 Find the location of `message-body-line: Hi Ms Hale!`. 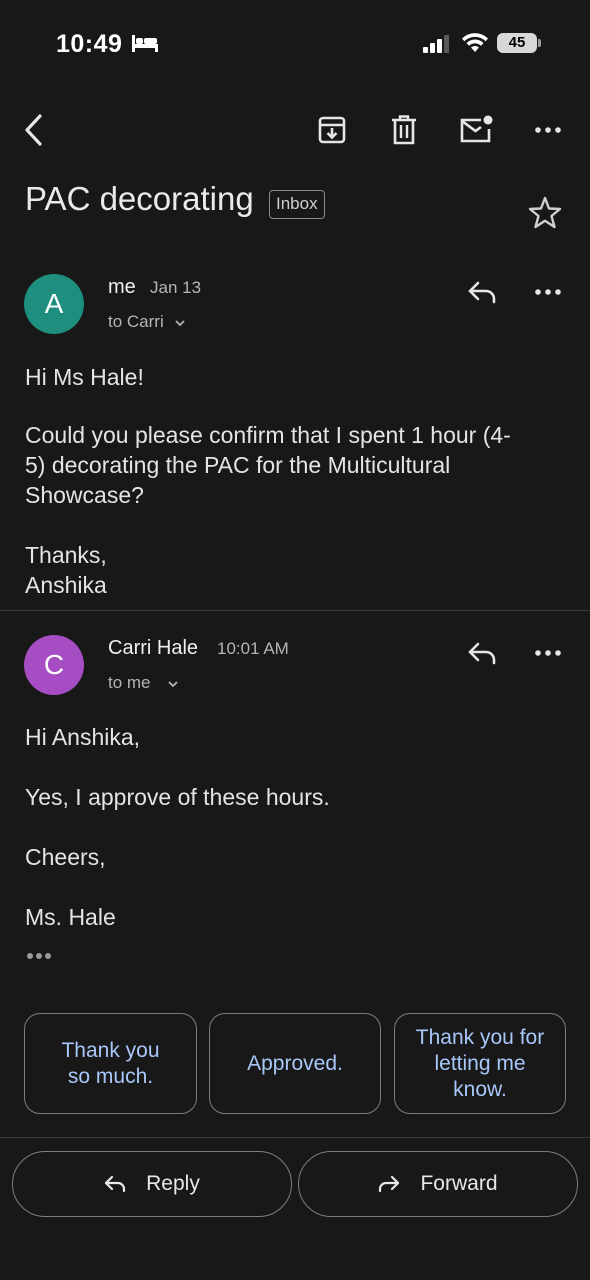

message-body-line: Hi Ms Hale! is located at coordinates (84, 377).